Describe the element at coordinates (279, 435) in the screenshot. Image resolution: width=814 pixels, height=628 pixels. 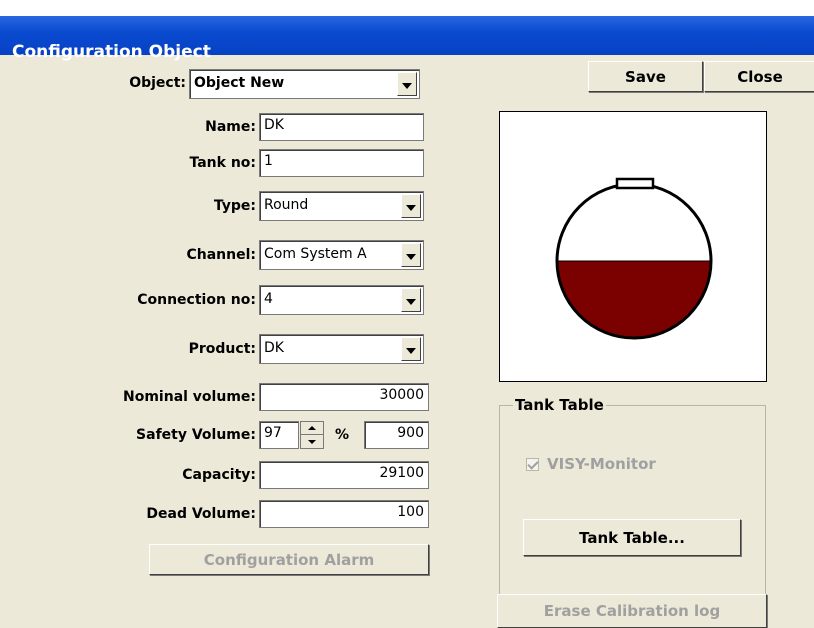
I see `safety-volume-percent-input: 97` at that location.